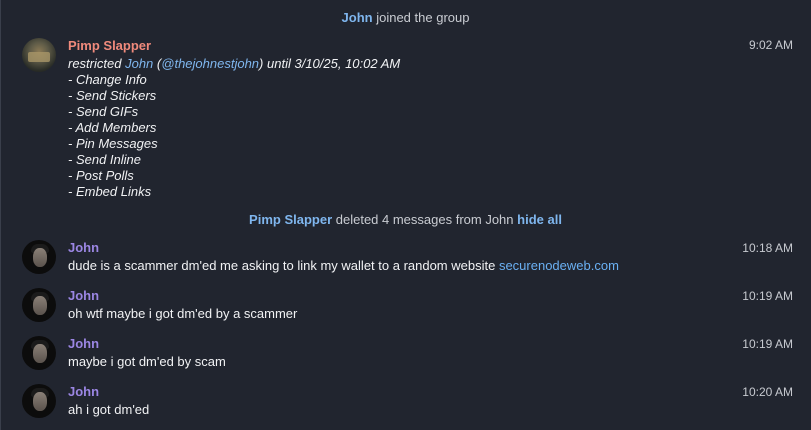 The width and height of the screenshot is (811, 430). Describe the element at coordinates (139, 63) in the screenshot. I see `target-name-link: John` at that location.